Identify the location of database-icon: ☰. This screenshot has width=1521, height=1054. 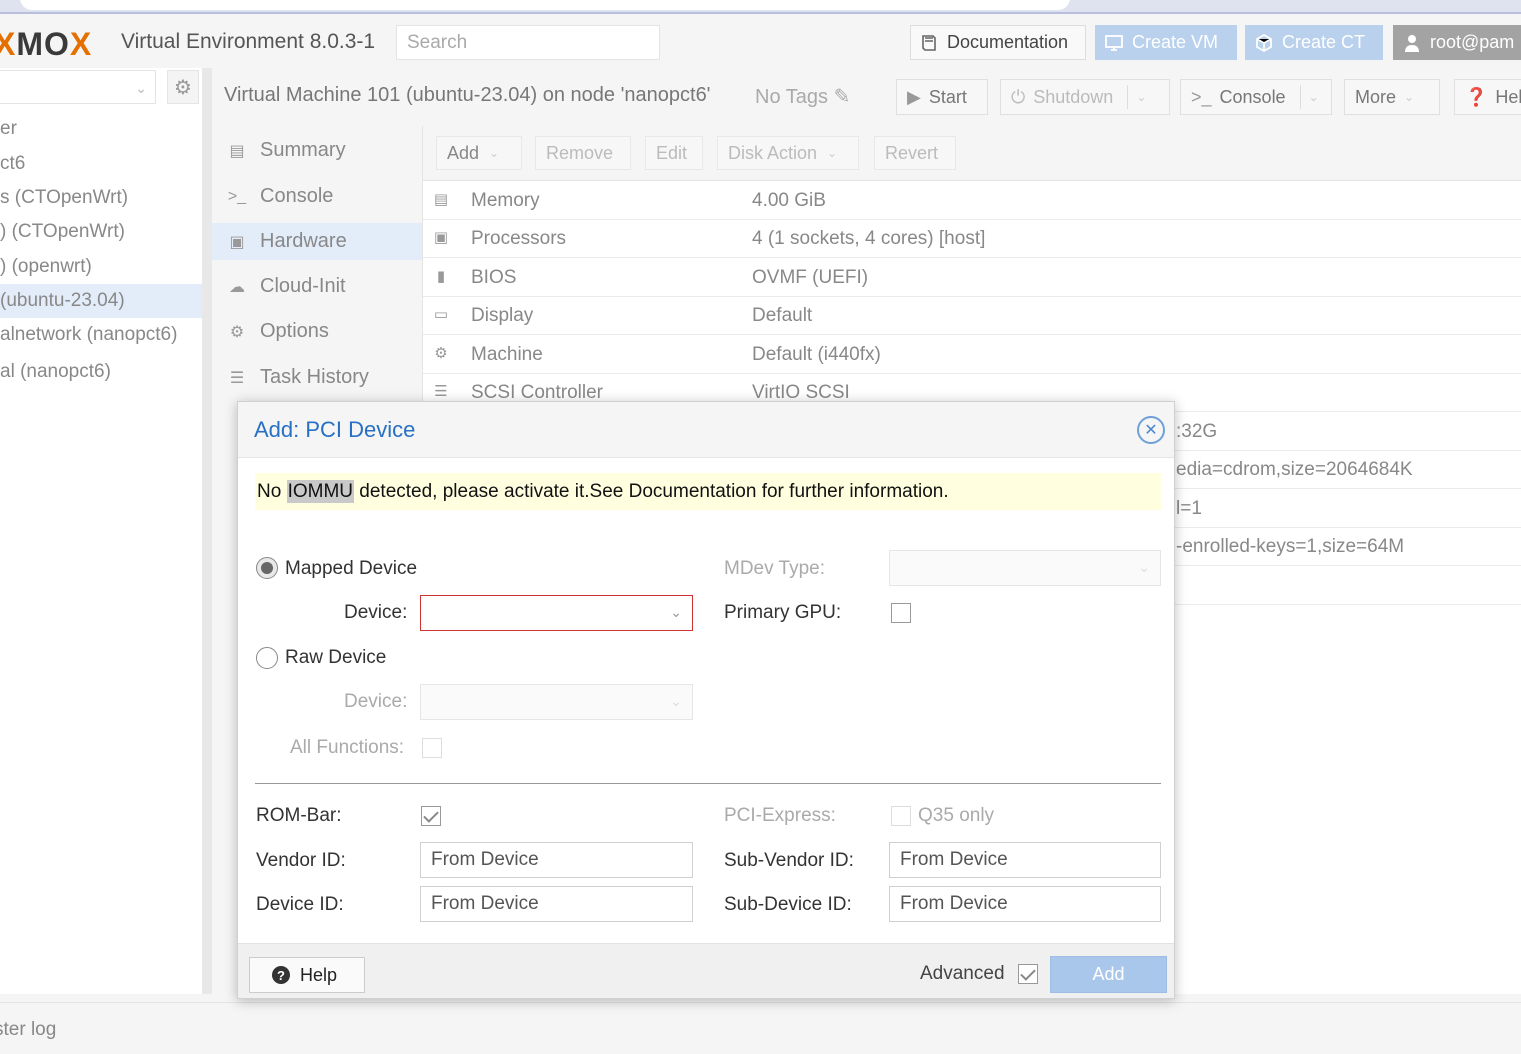
(441, 391).